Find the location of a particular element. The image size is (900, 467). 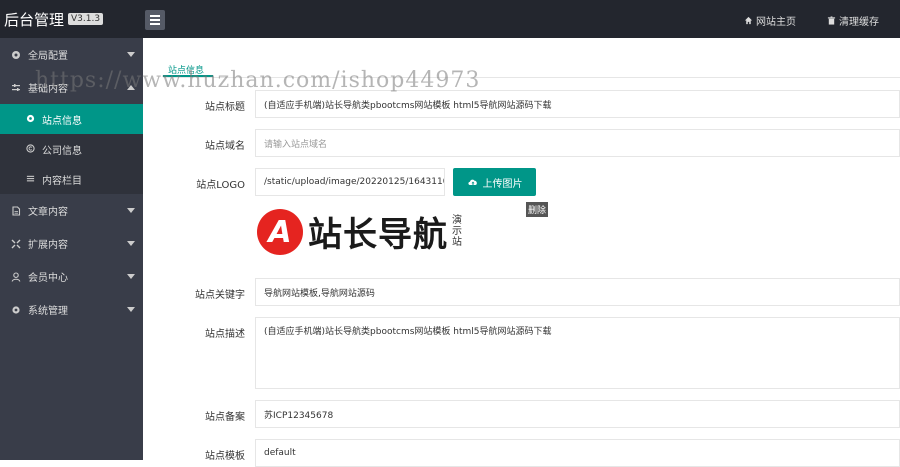

sidebar-item-basic-content: 基础内容 is located at coordinates (71, 87).